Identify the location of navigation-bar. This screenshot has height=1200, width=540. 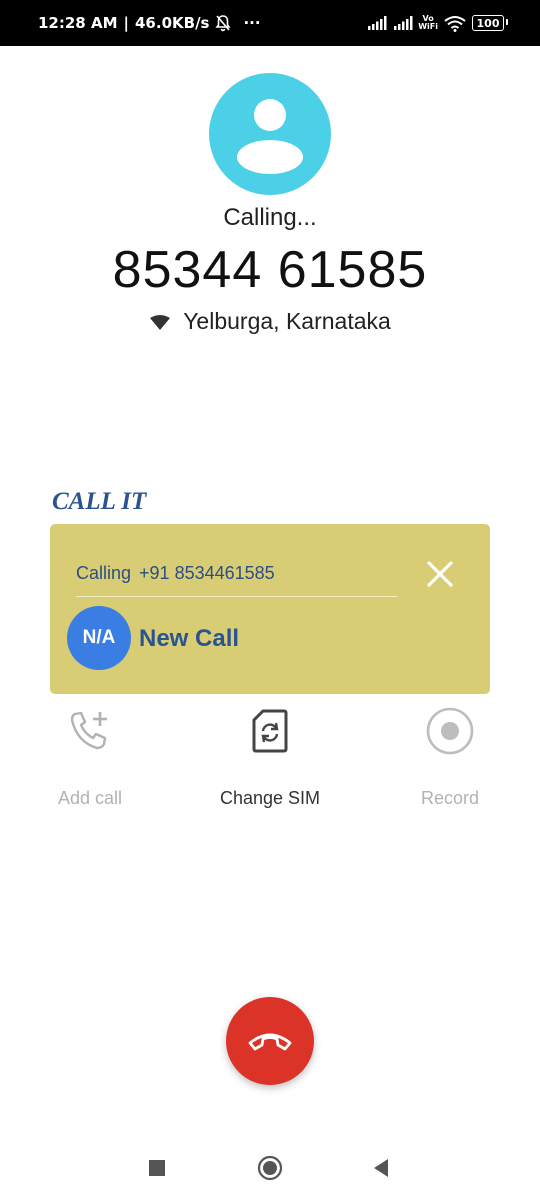
(270, 1167).